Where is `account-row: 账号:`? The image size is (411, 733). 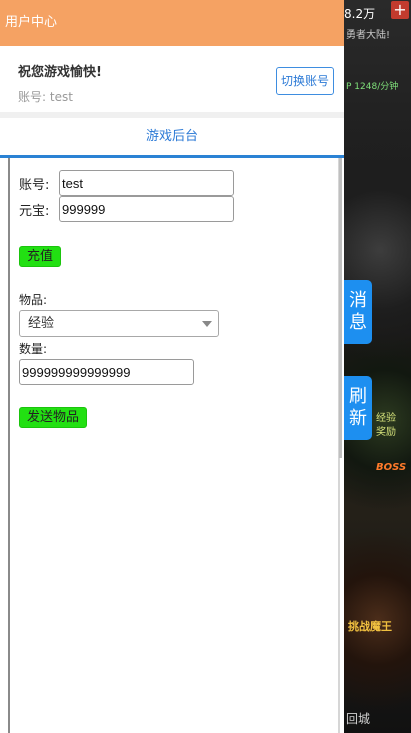 account-row: 账号: is located at coordinates (126, 183).